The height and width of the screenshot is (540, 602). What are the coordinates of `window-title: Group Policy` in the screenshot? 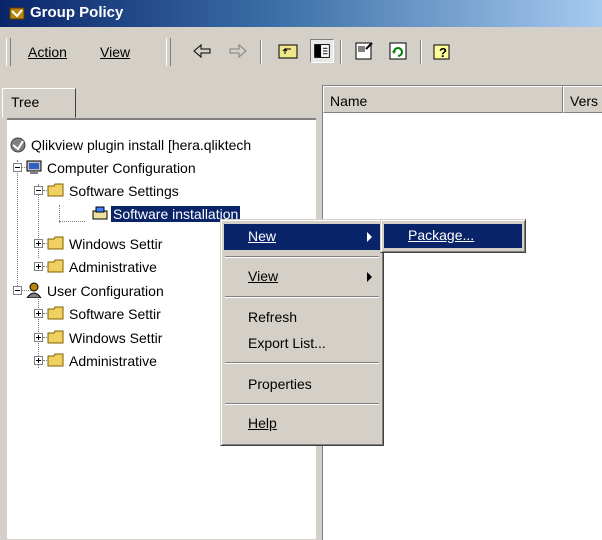 It's located at (77, 12).